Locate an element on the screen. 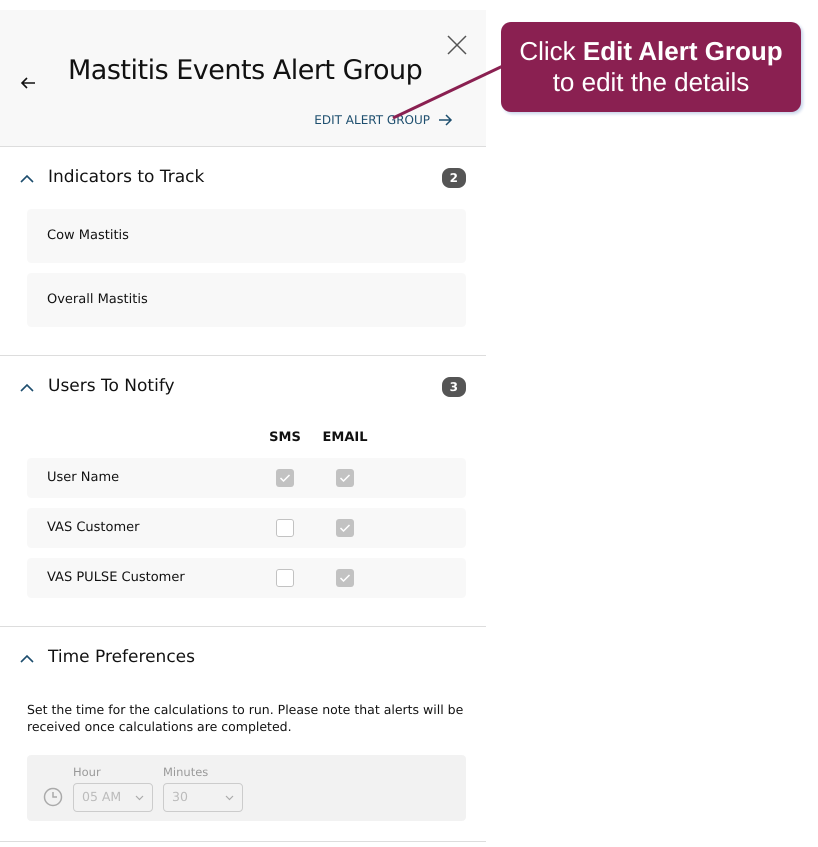 The image size is (818, 847). back-arrow-icon is located at coordinates (28, 82).